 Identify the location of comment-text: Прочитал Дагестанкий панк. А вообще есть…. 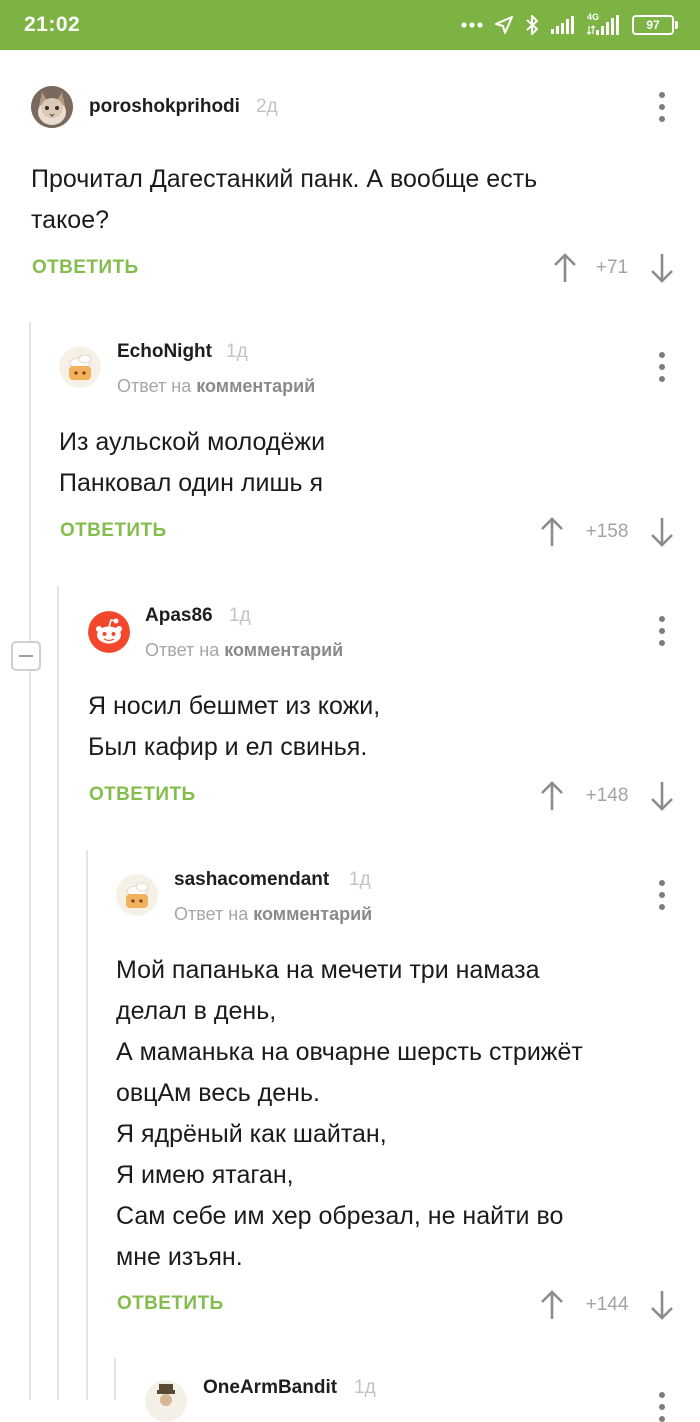
(284, 199).